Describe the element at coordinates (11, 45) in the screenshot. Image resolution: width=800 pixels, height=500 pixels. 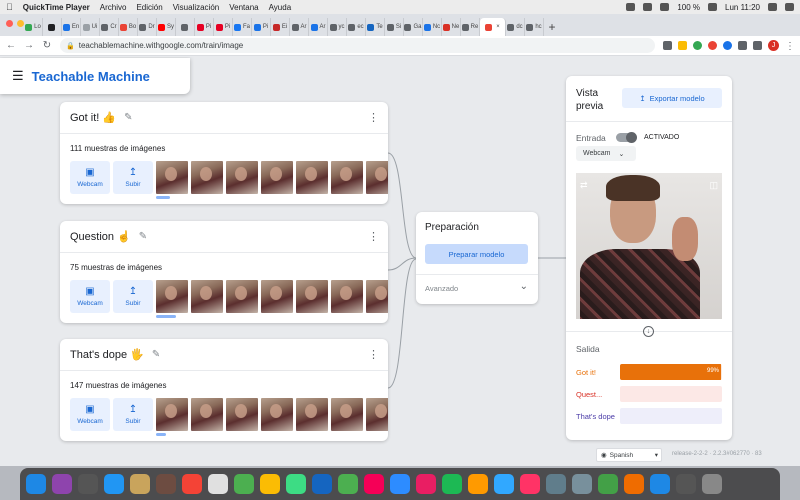
I see `back-icon: ←` at that location.